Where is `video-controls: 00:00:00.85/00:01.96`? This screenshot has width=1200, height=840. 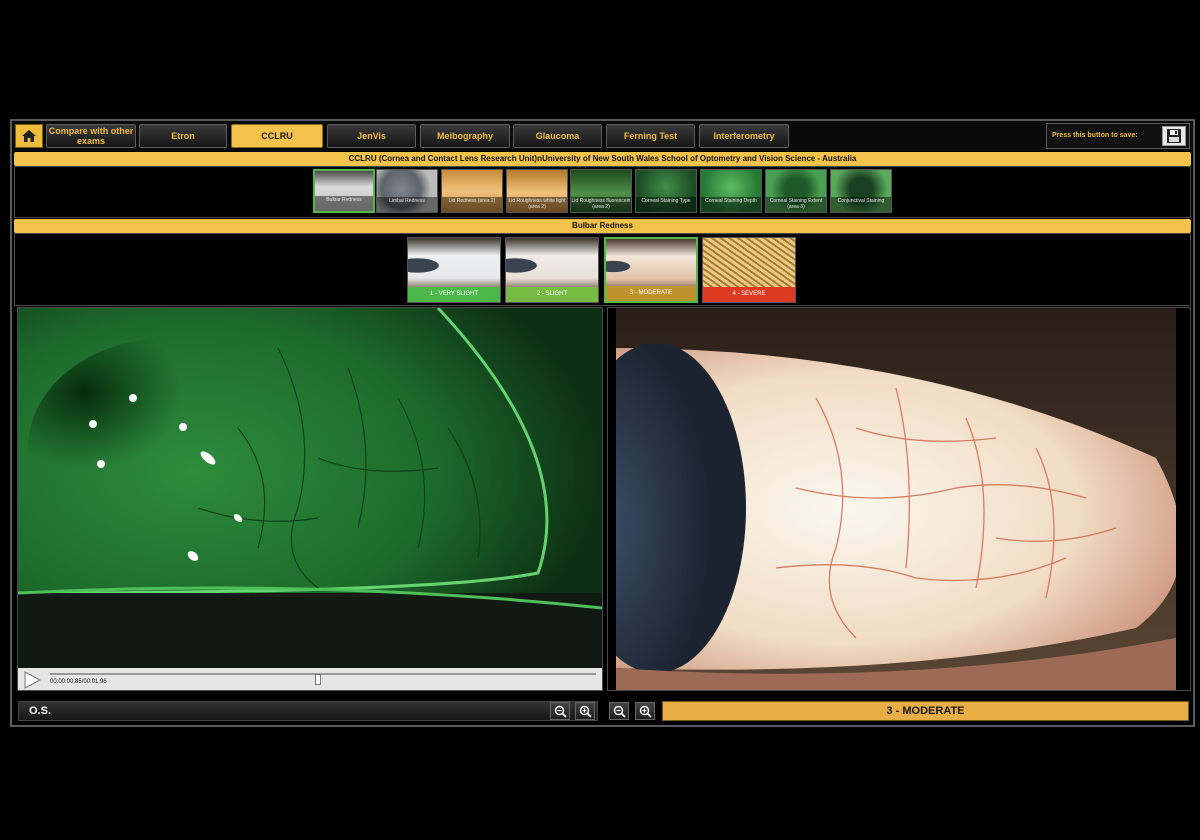 video-controls: 00:00:00.85/00:01.96 is located at coordinates (310, 679).